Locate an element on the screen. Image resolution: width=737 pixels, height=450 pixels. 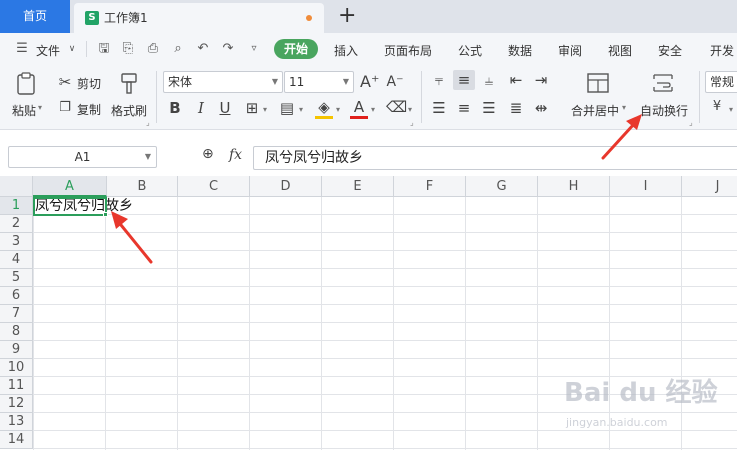
borders-icon: ⊞ is located at coordinates (252, 108).